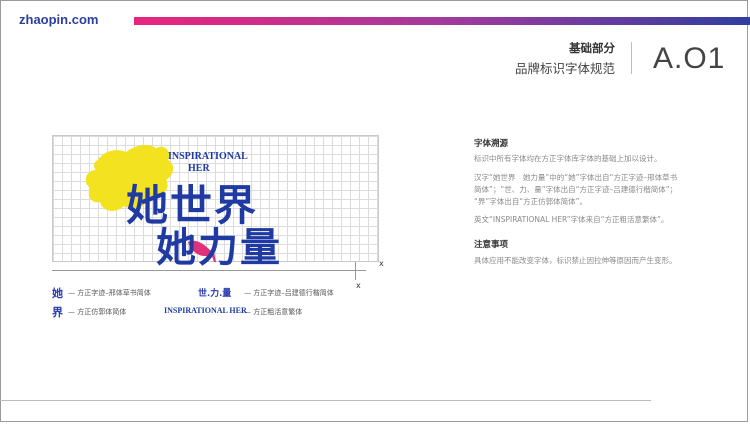 The image size is (750, 424). I want to click on info-heading-origin: 字体溯源, so click(491, 144).